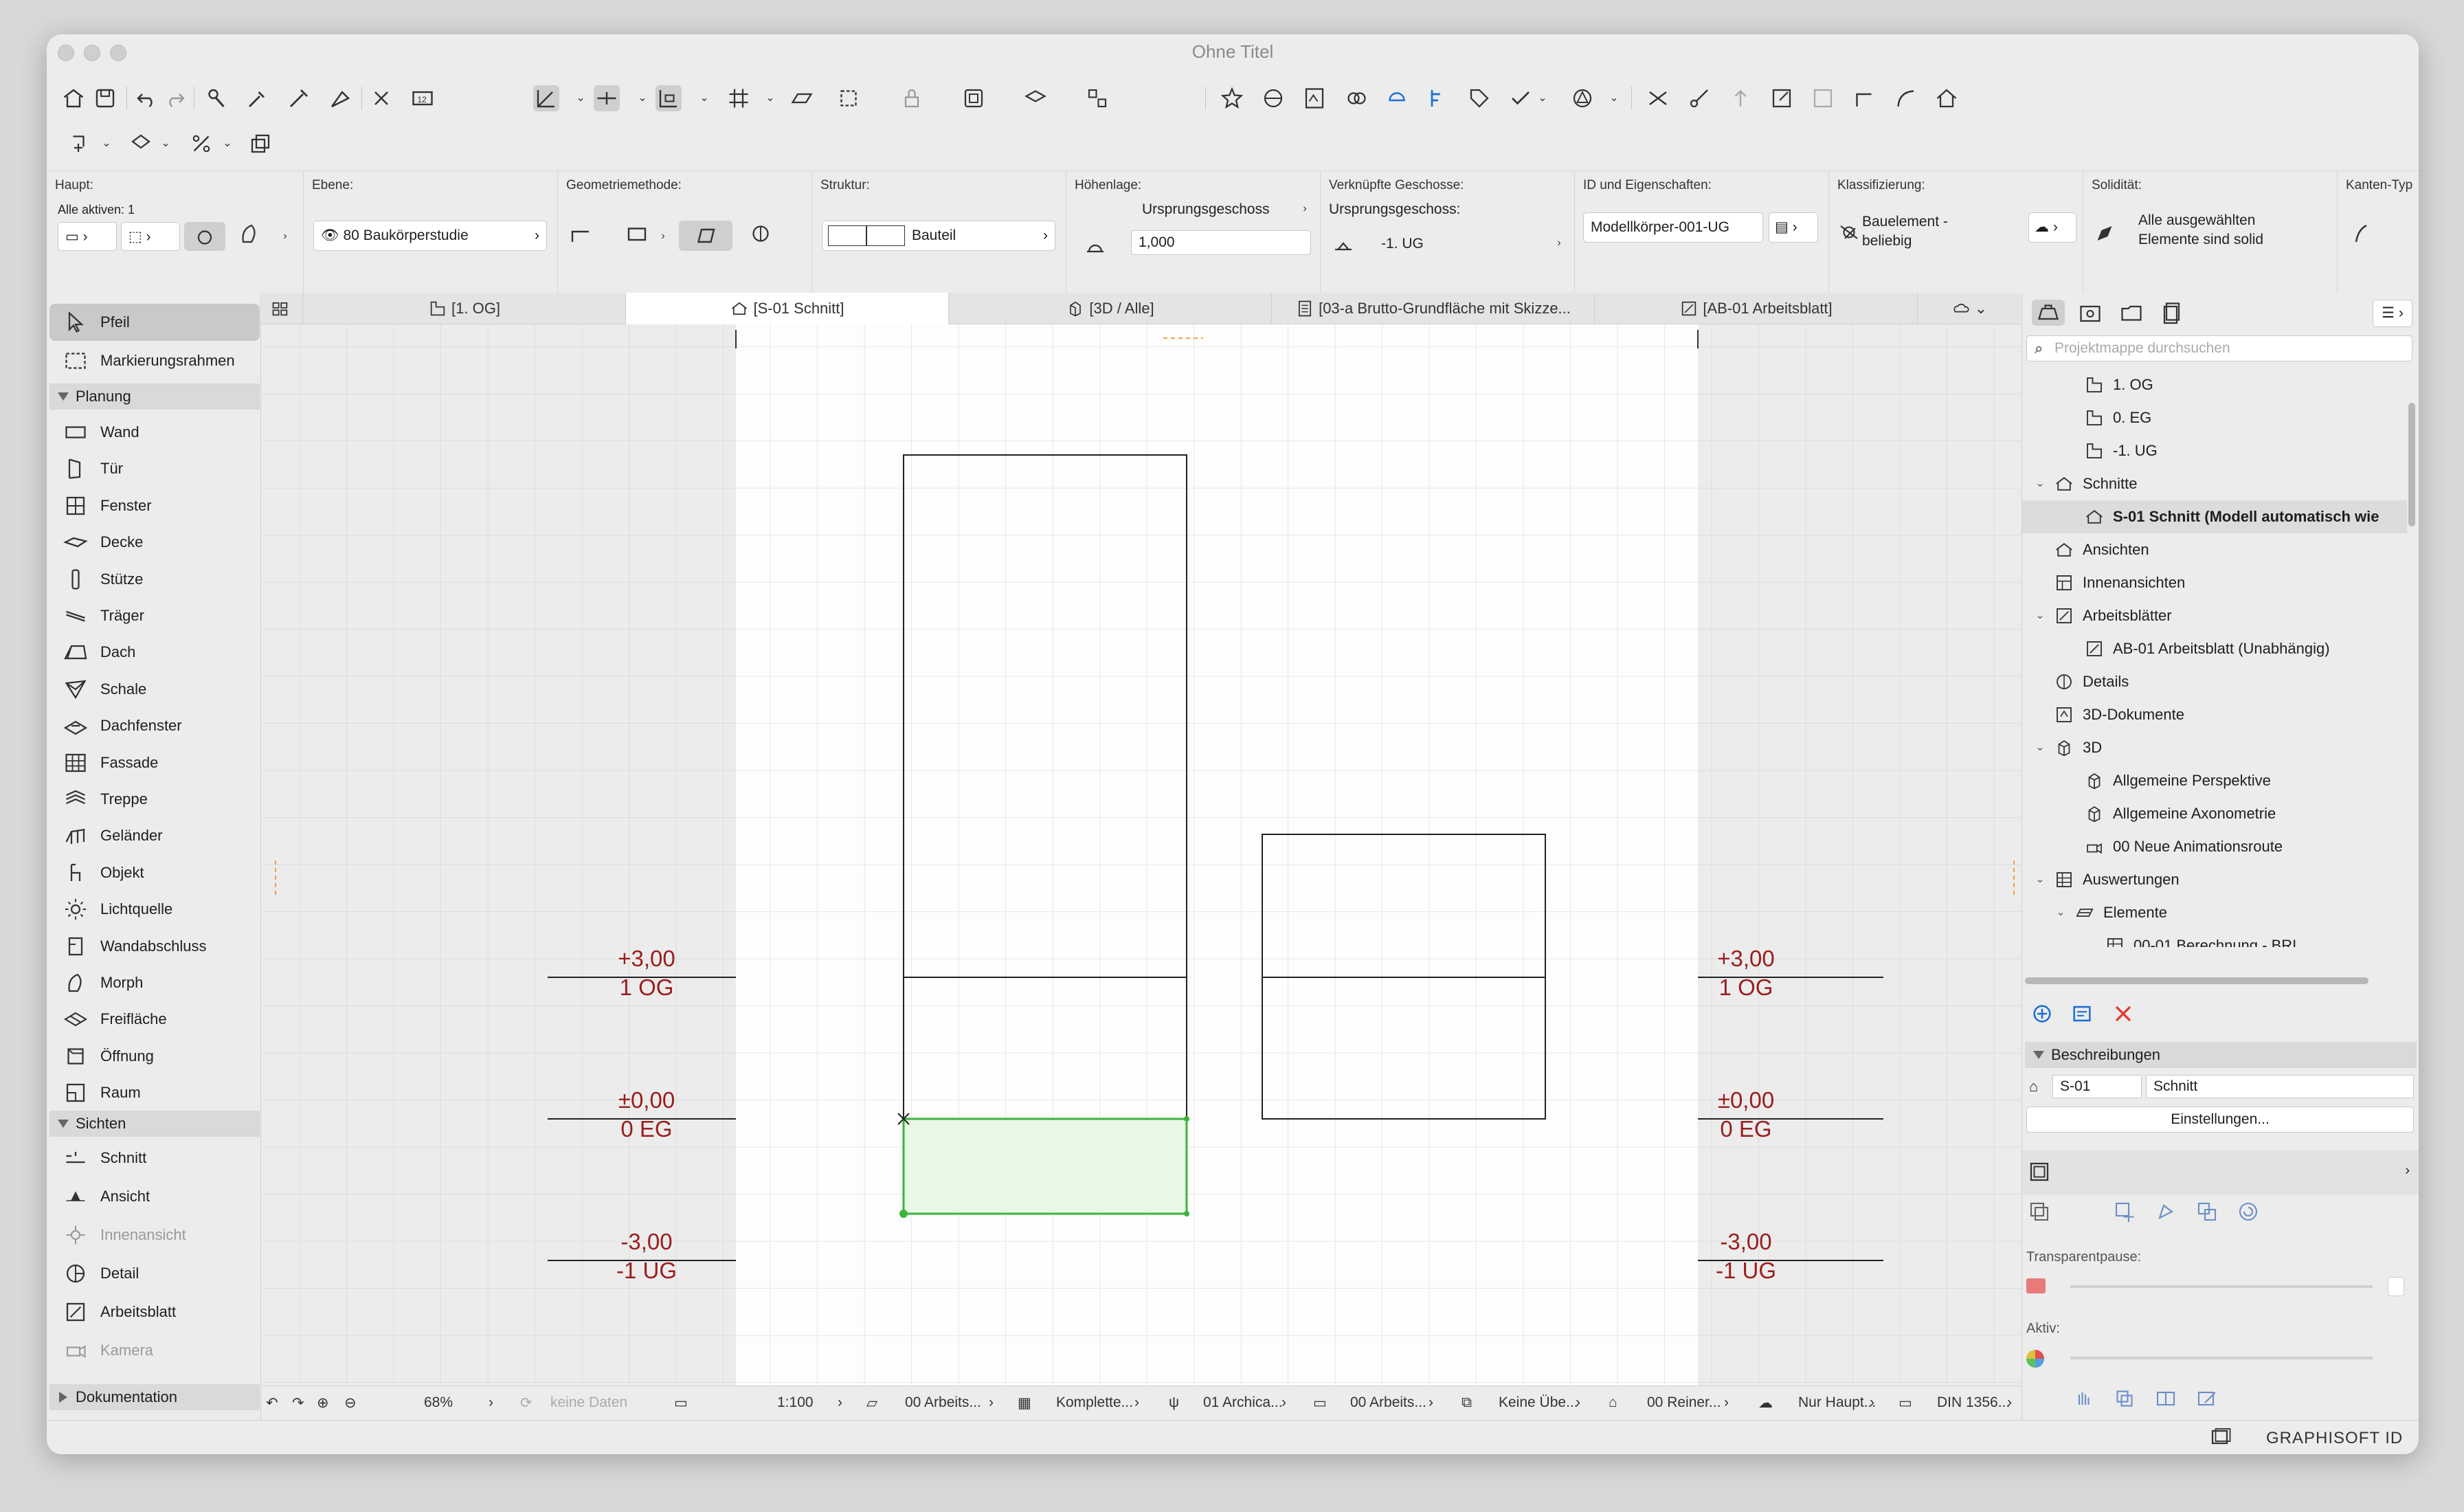 The image size is (2464, 1512). Describe the element at coordinates (1221, 242) in the screenshot. I see `elevation-input: 1,000` at that location.